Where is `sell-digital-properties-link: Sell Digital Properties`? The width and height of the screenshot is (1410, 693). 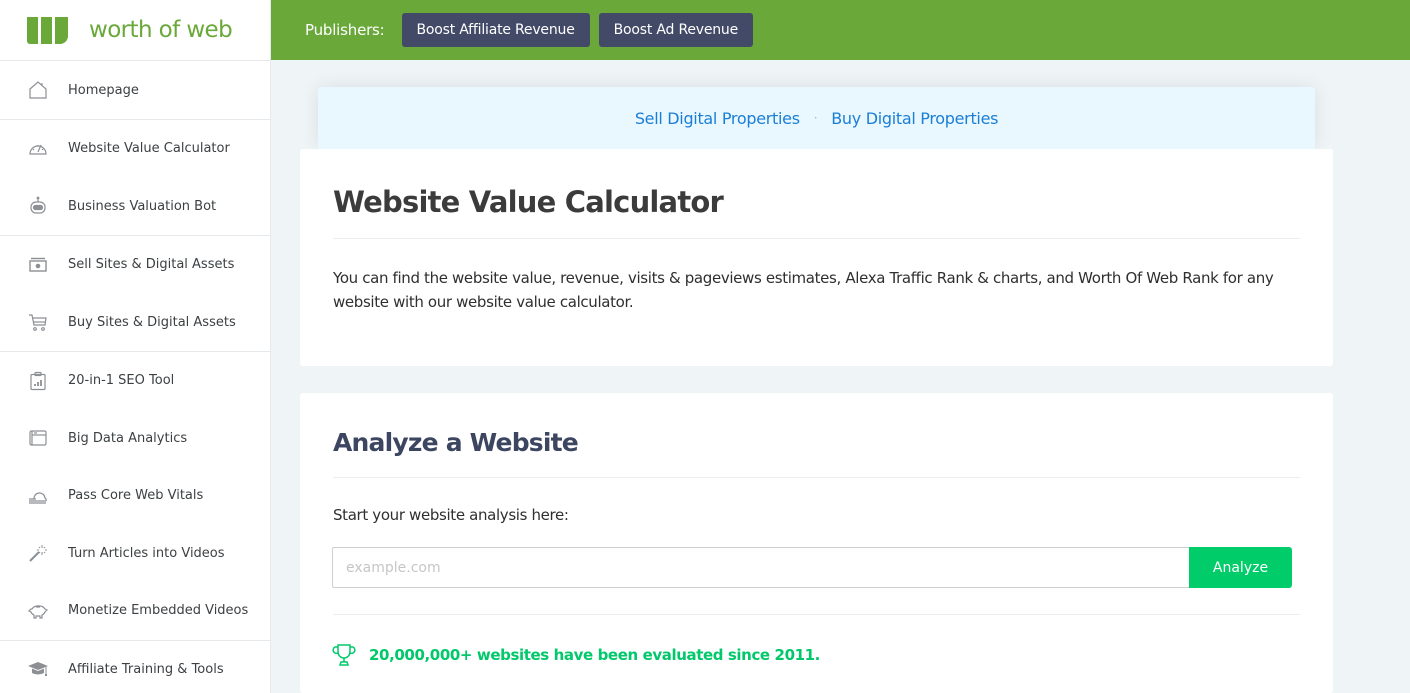 sell-digital-properties-link: Sell Digital Properties is located at coordinates (717, 118).